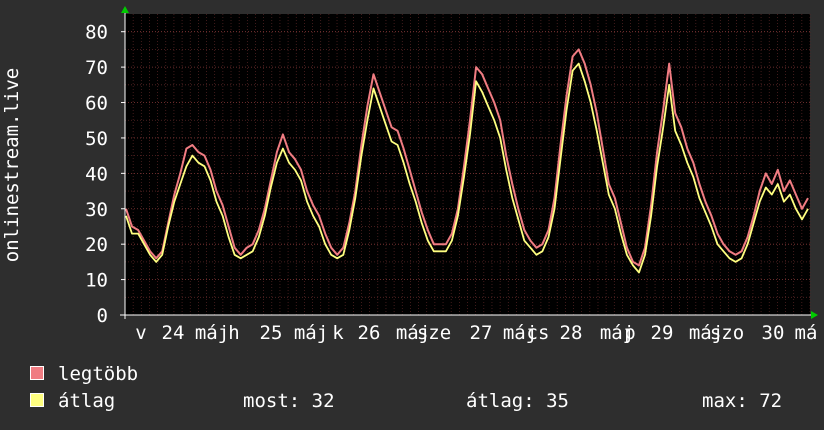 This screenshot has height=430, width=824. Describe the element at coordinates (96, 281) in the screenshot. I see `y-tick-label: 10` at that location.